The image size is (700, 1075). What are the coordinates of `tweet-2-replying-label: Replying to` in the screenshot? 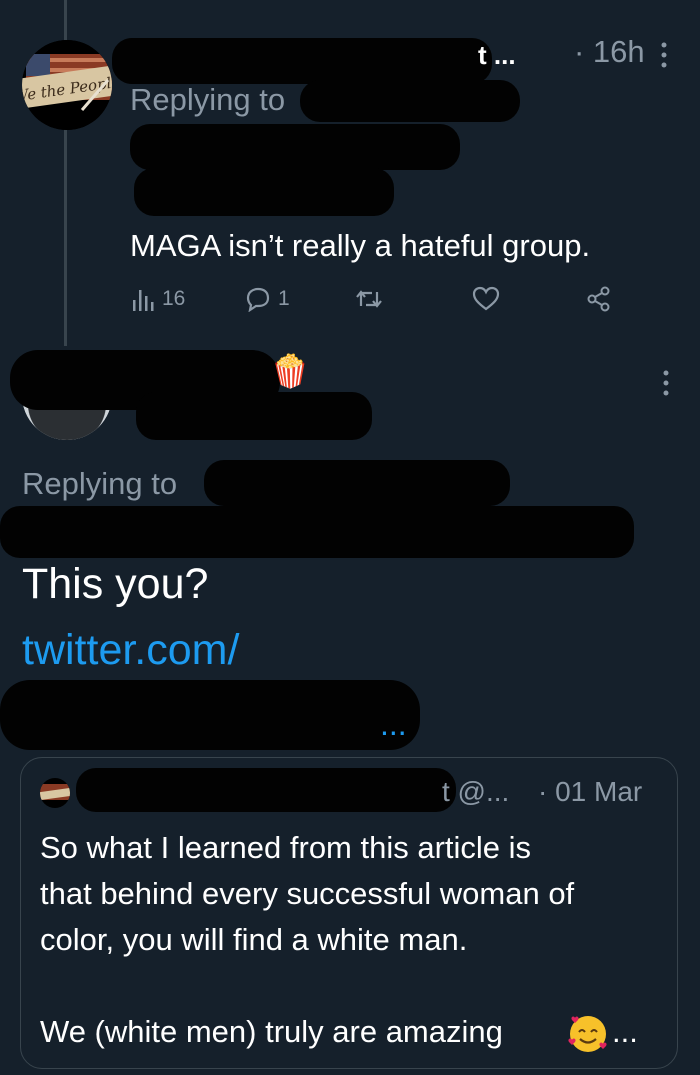 It's located at (100, 483).